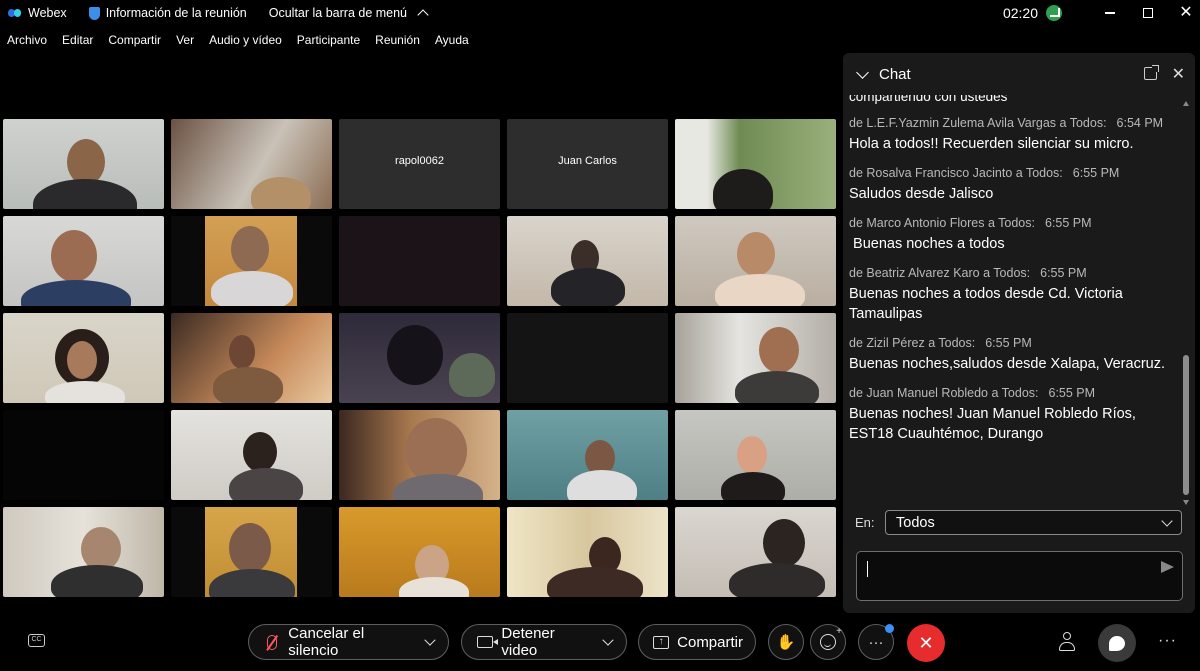  Describe the element at coordinates (134, 40) in the screenshot. I see `menu-compartir: Compartir` at that location.